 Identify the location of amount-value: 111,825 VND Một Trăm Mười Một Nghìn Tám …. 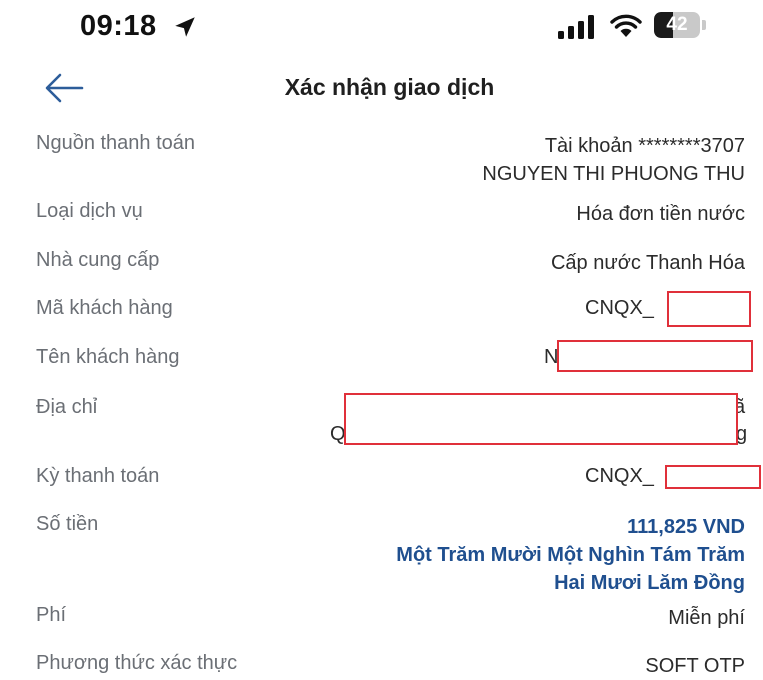
(570, 555).